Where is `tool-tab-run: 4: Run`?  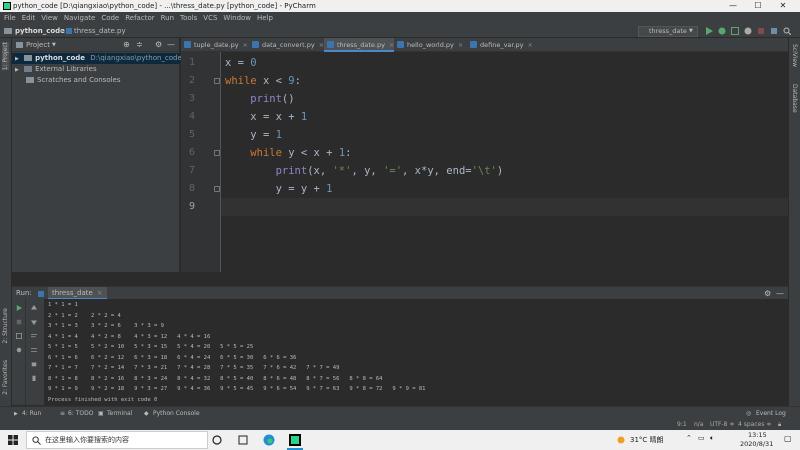
tool-tab-run: 4: Run is located at coordinates (31, 414).